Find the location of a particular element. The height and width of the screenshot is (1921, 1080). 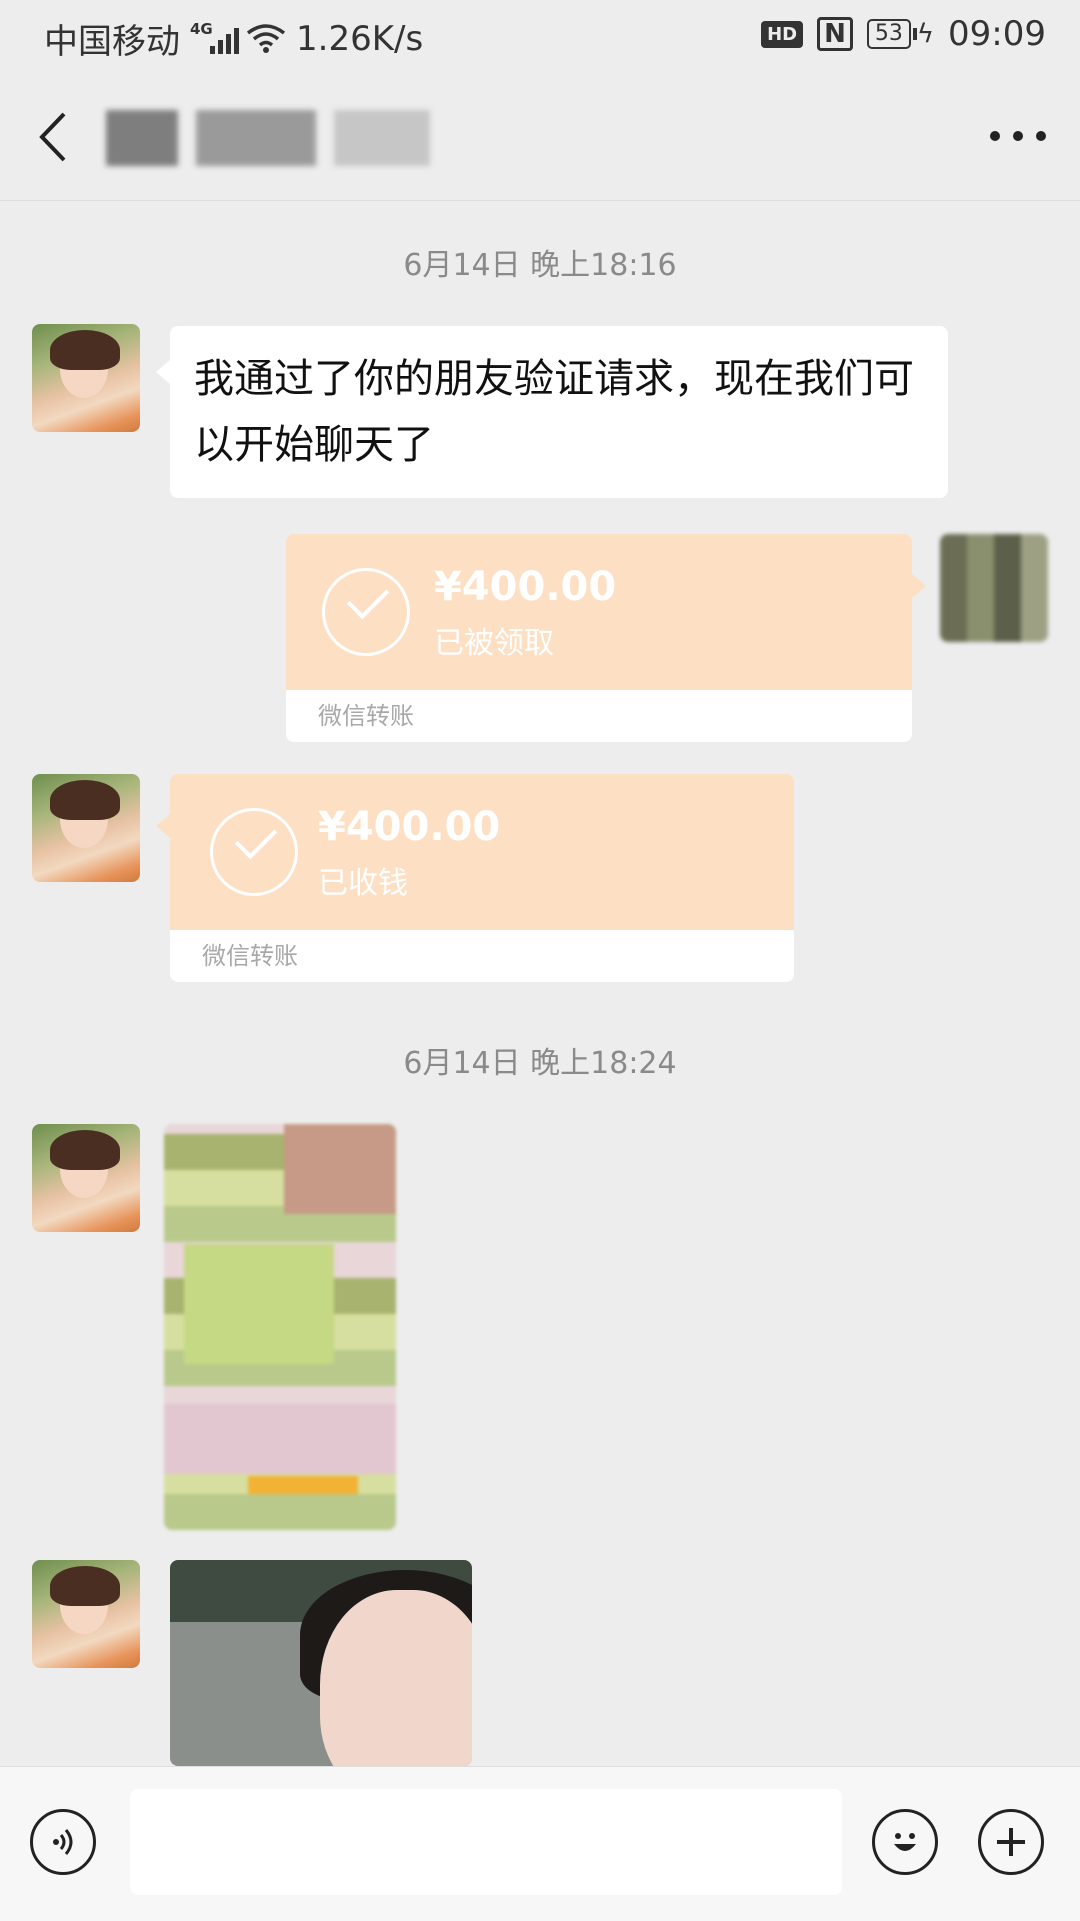

voice-icon is located at coordinates (63, 1842).